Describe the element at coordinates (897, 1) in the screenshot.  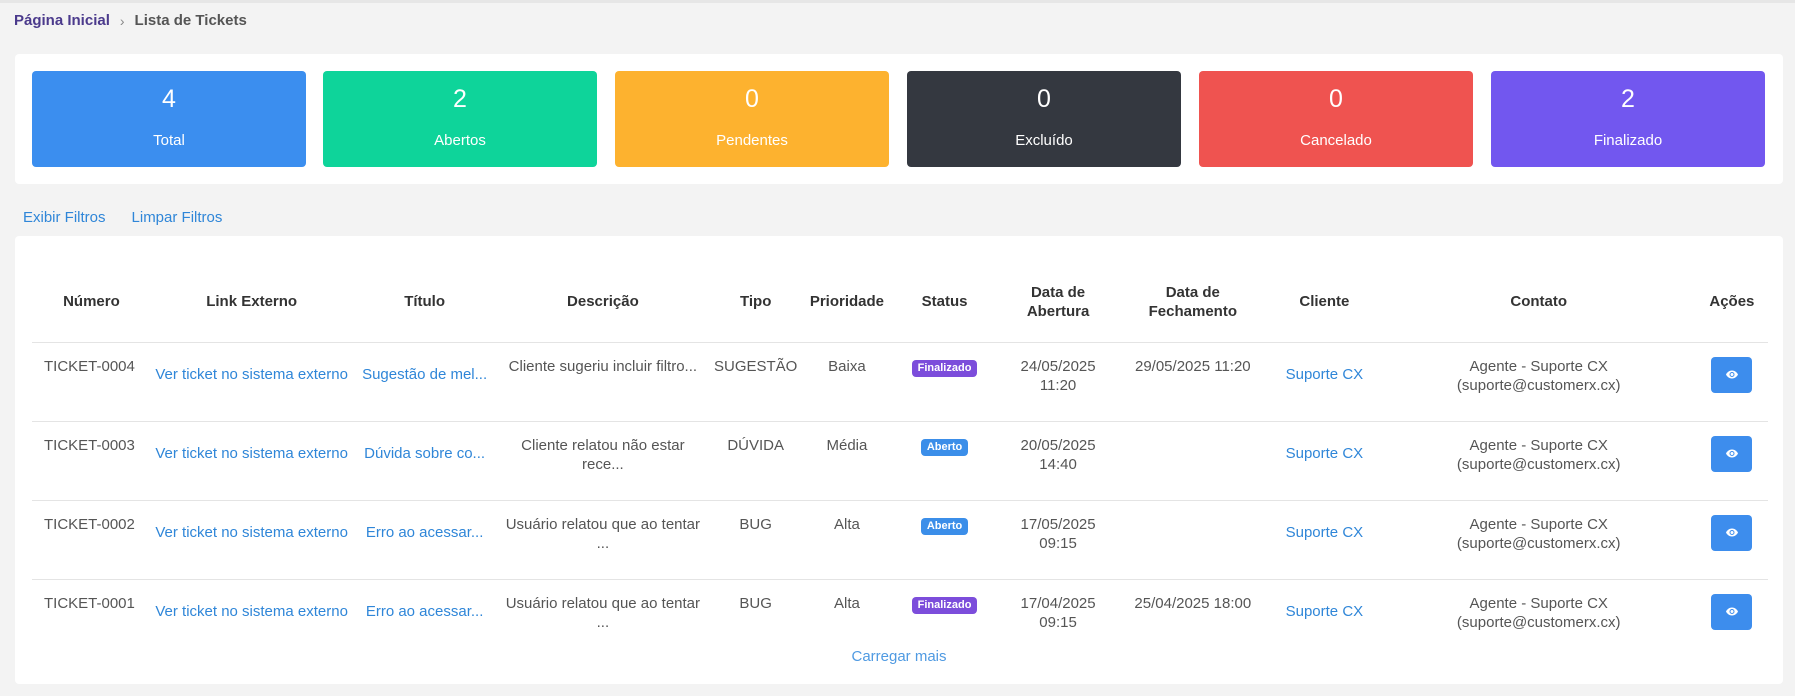
I see `top-divider` at that location.